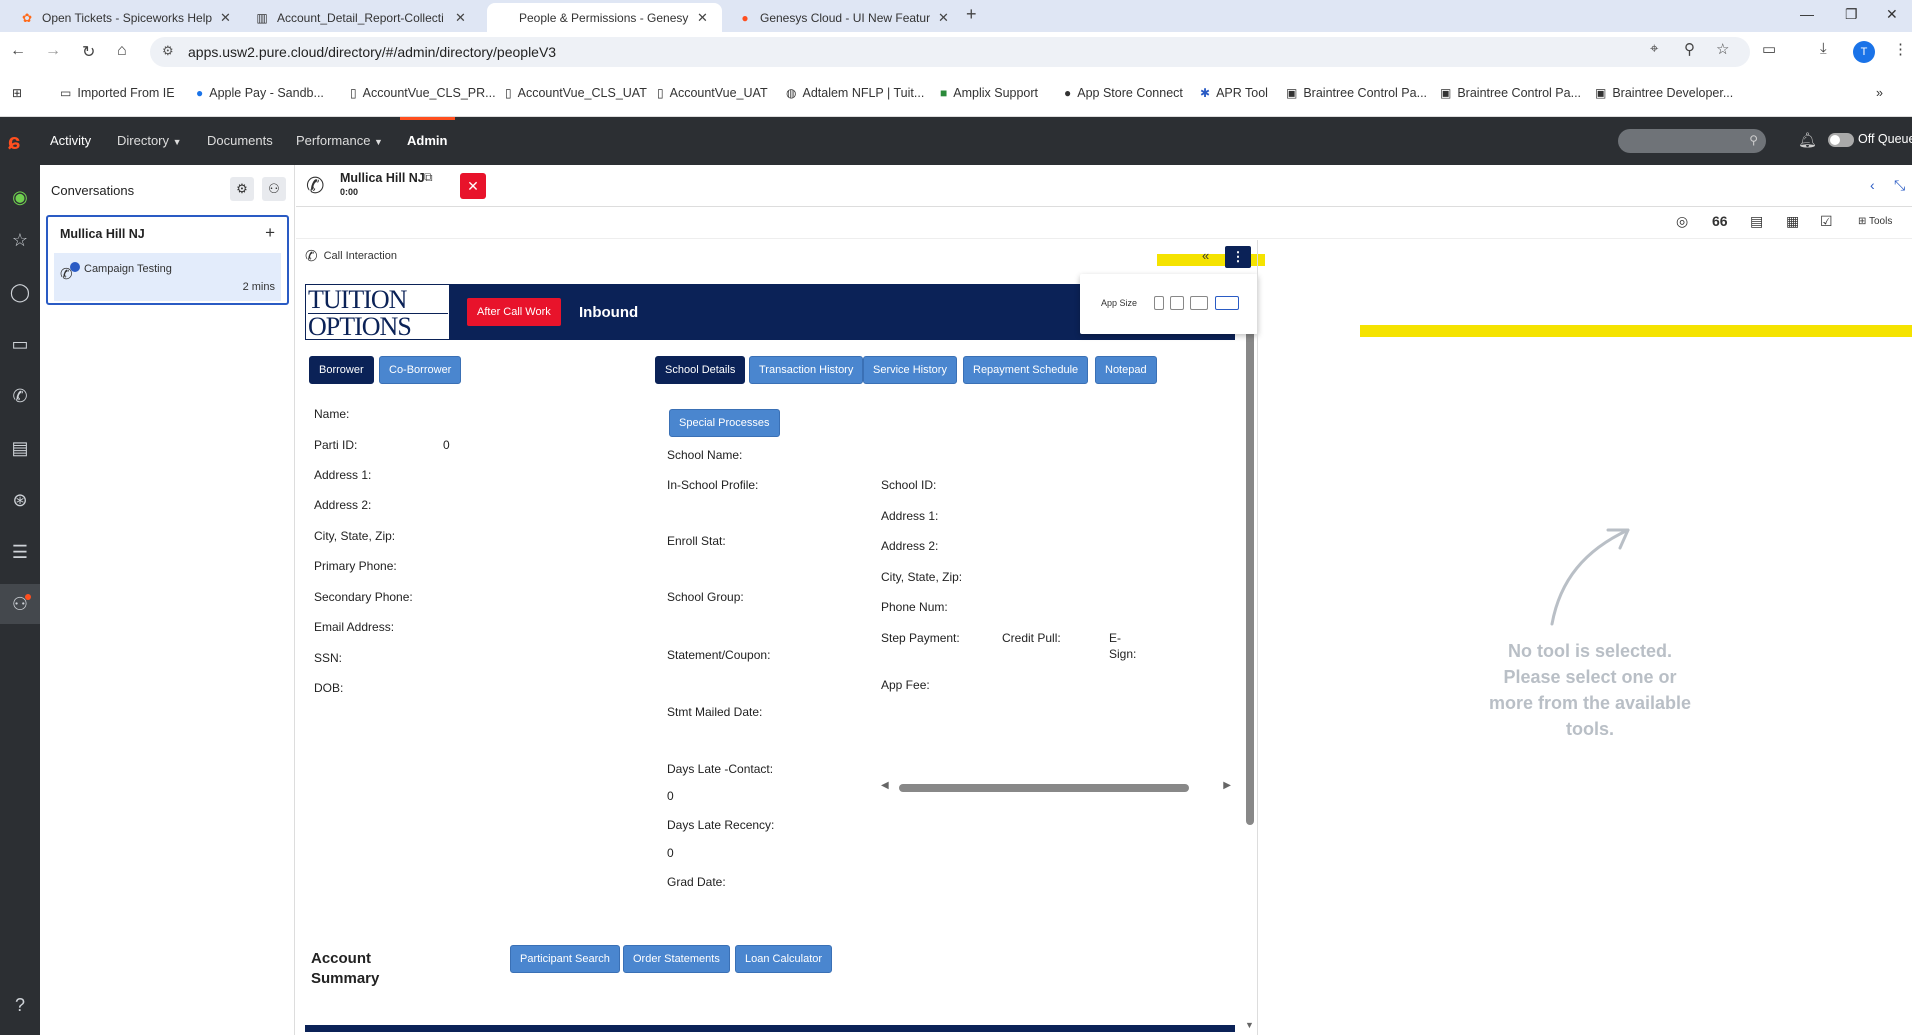  I want to click on notepad-tab: Notepad, so click(1126, 370).